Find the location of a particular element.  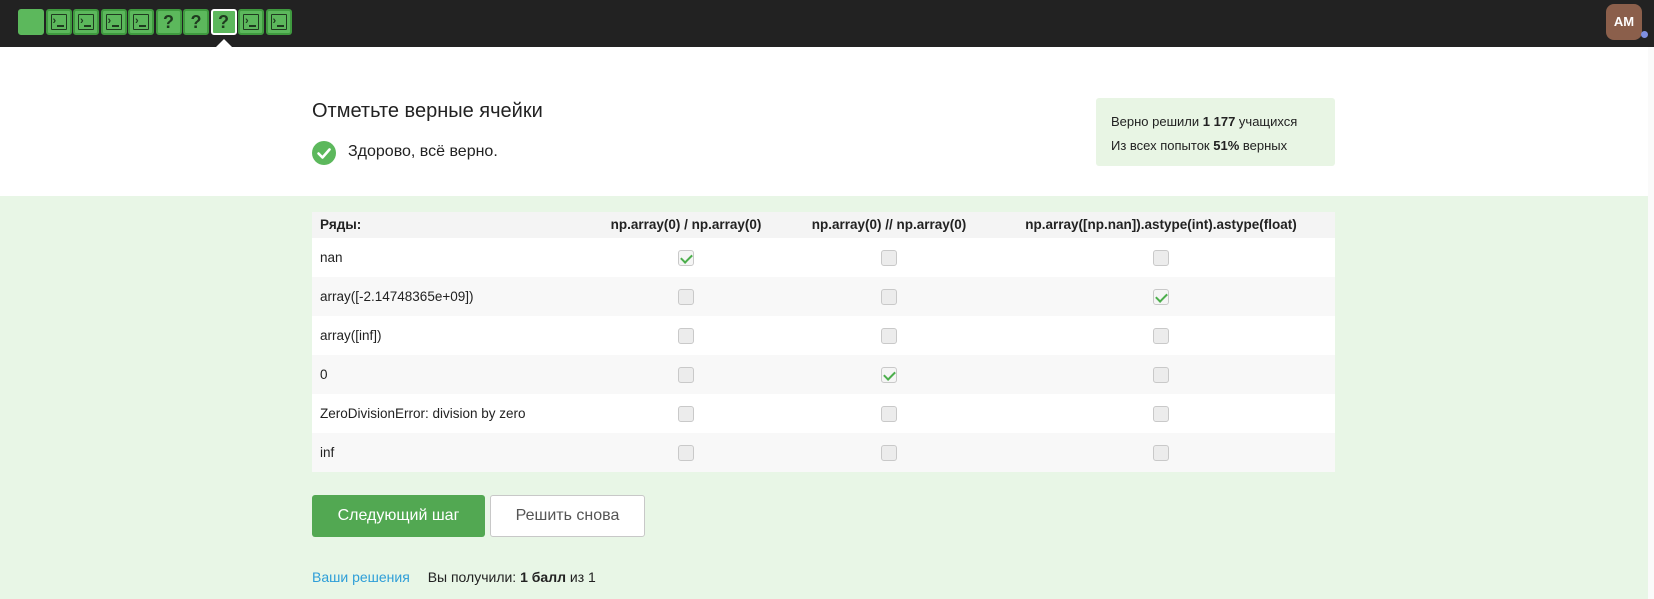

row-label: array([inf]) is located at coordinates (351, 335).